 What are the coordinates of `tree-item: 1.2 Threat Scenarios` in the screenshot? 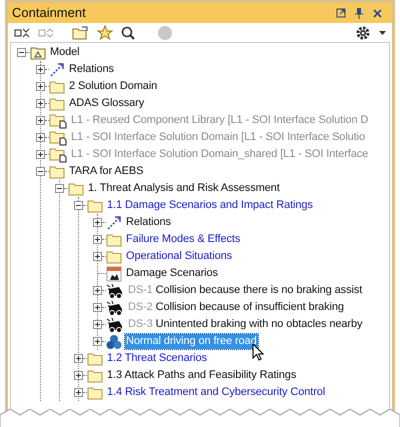 It's located at (157, 358).